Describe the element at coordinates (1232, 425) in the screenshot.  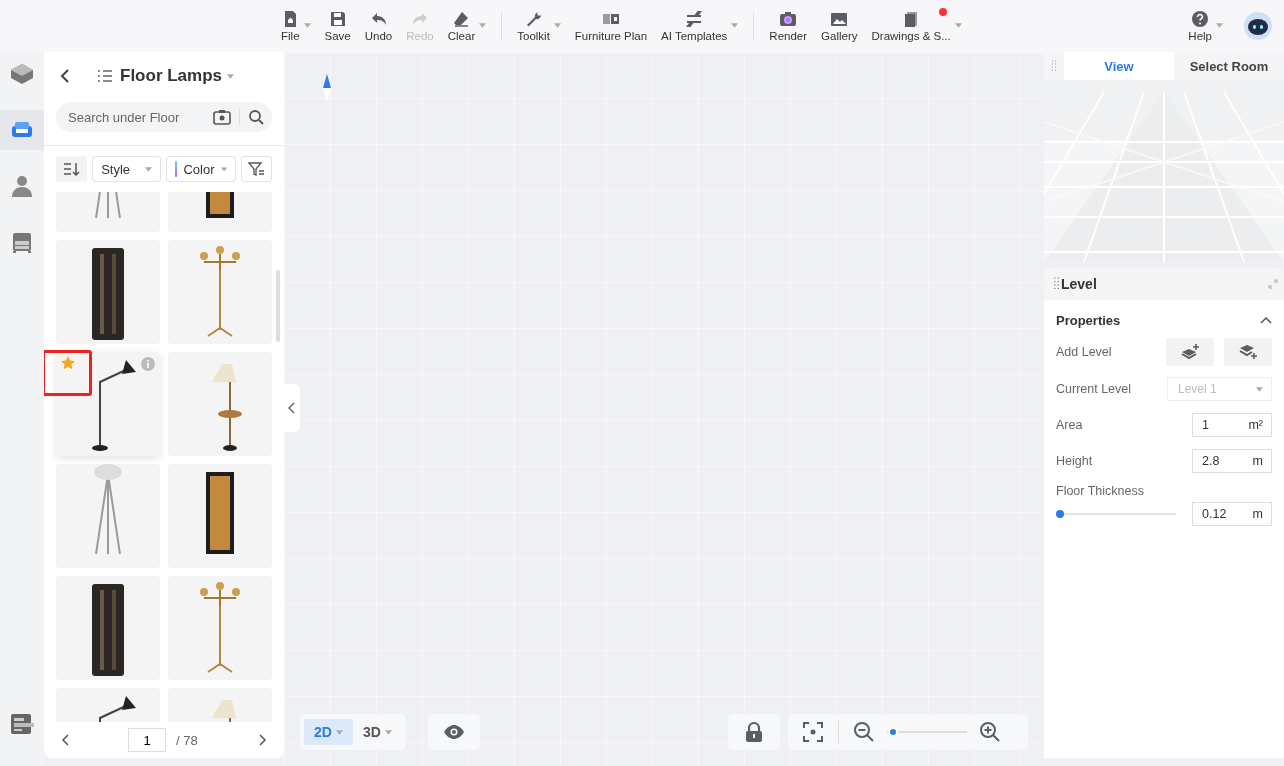
I see `number-field: 1 m²` at that location.